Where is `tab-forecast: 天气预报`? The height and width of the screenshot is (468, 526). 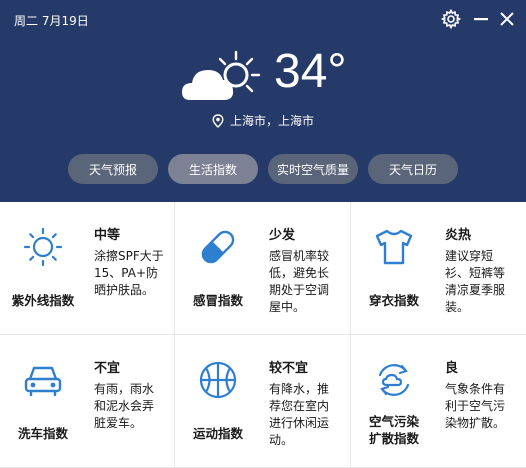 tab-forecast: 天气预报 is located at coordinates (113, 169).